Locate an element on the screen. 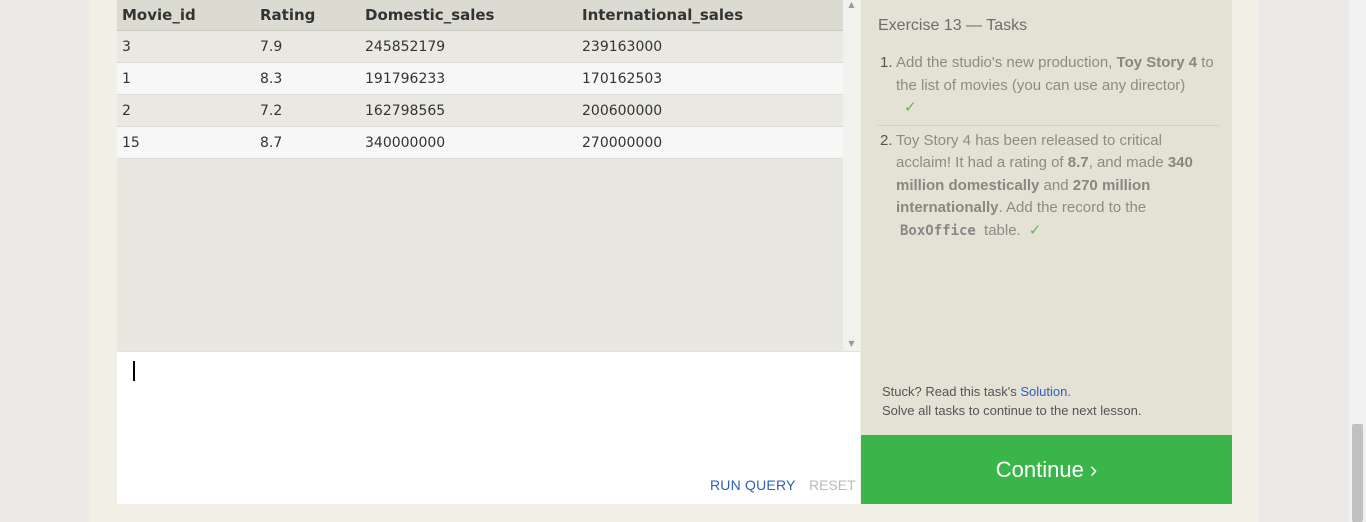 This screenshot has width=1366, height=522. task-text: and is located at coordinates (1056, 185).